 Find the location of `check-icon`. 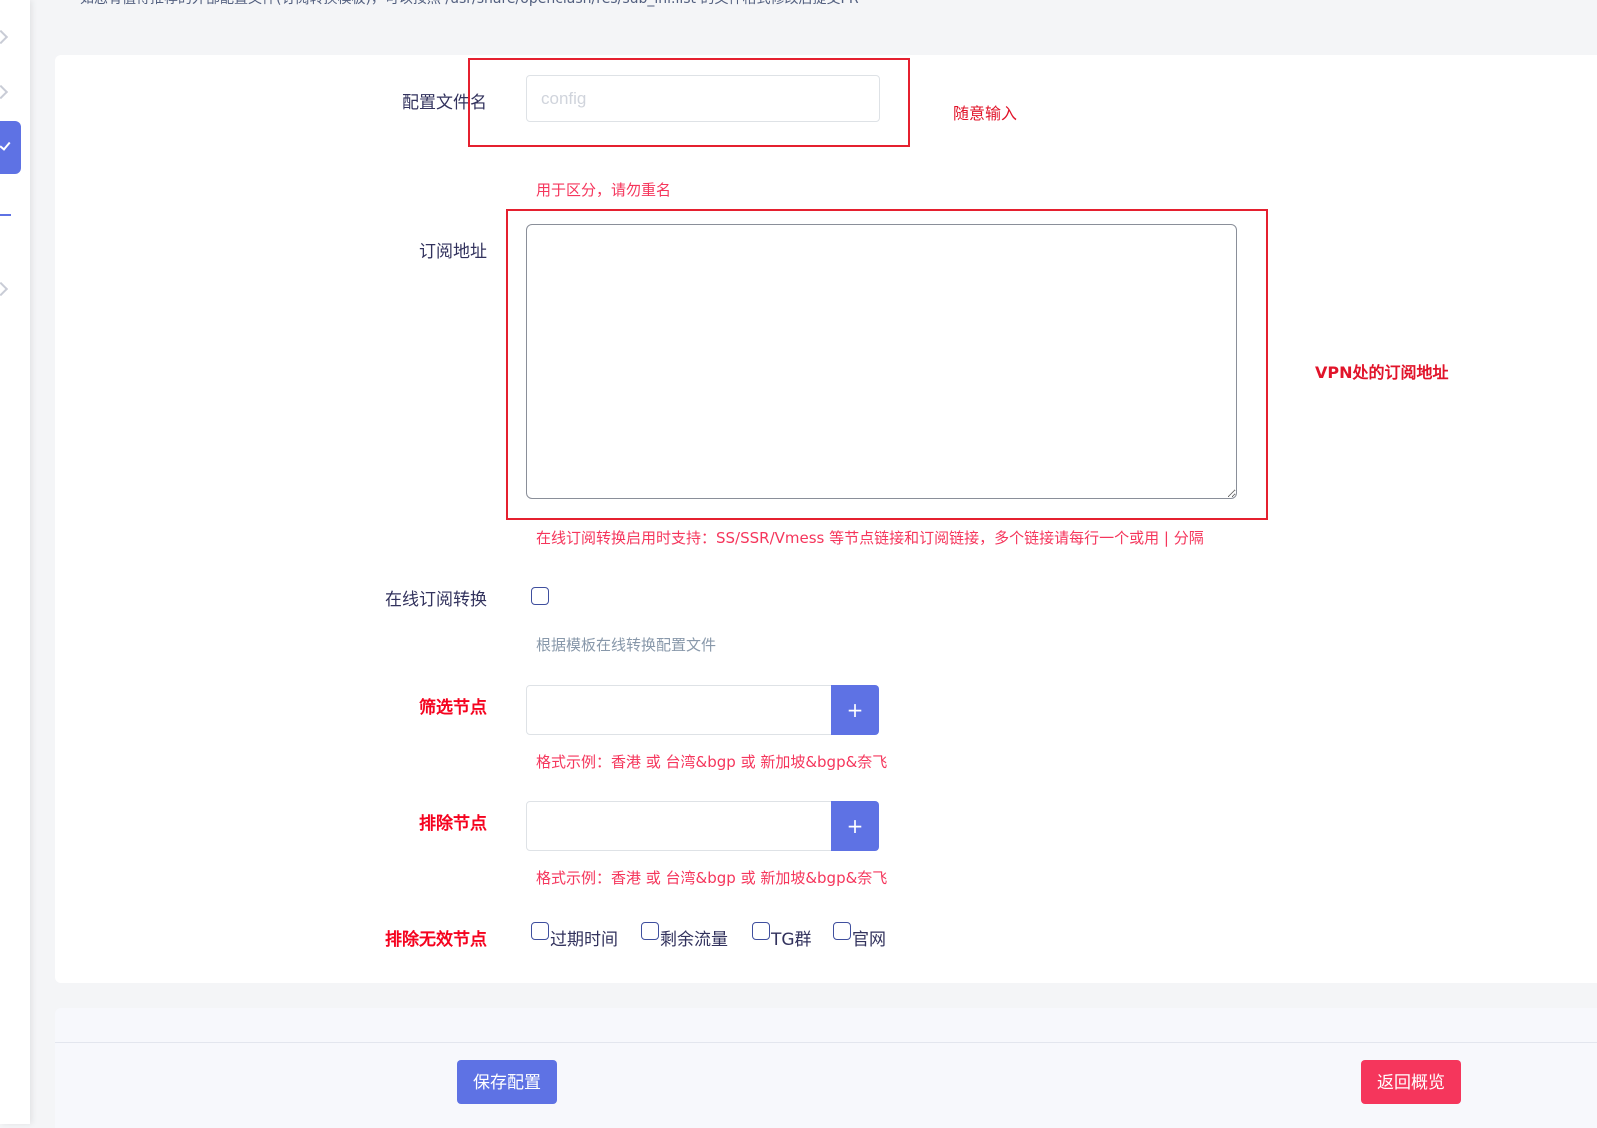

check-icon is located at coordinates (5, 145).